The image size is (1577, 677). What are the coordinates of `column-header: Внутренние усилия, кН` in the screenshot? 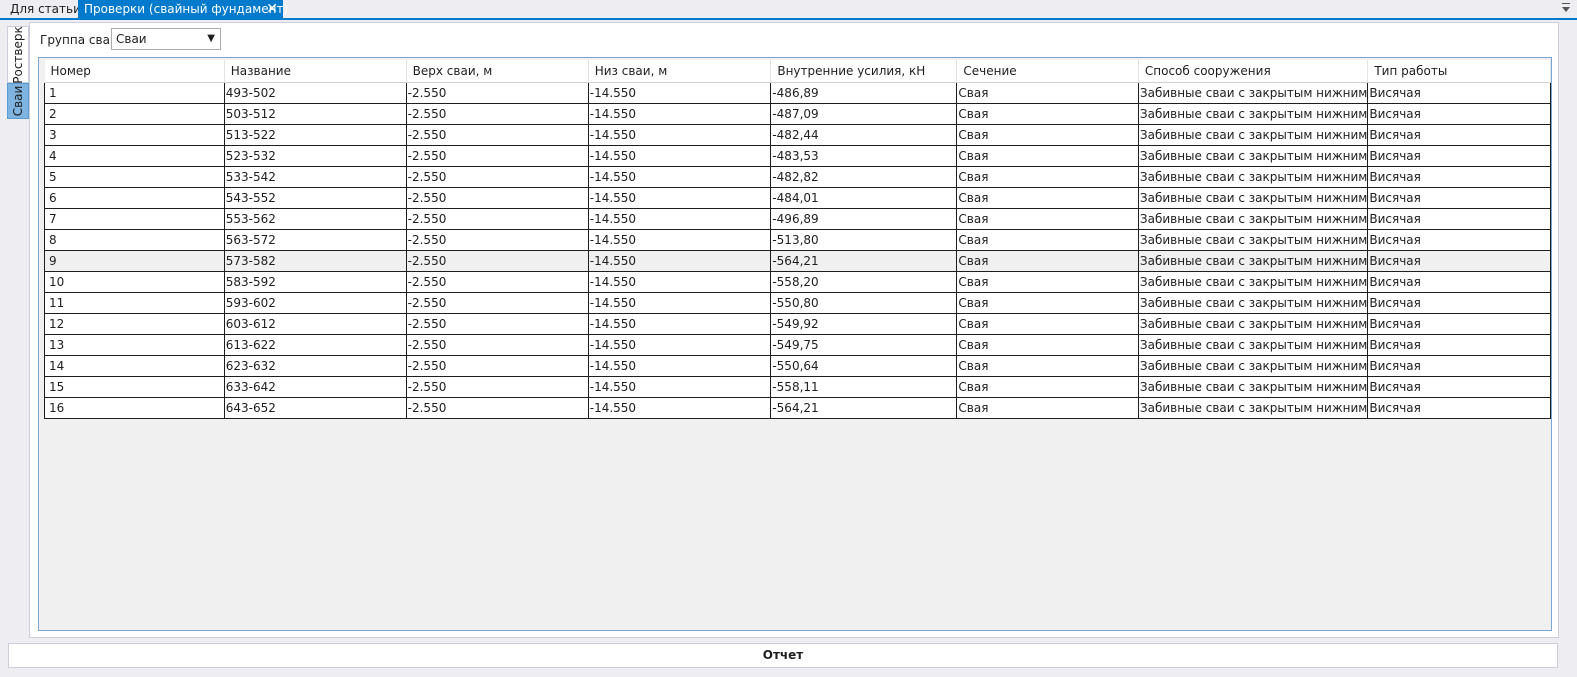 It's located at (864, 71).